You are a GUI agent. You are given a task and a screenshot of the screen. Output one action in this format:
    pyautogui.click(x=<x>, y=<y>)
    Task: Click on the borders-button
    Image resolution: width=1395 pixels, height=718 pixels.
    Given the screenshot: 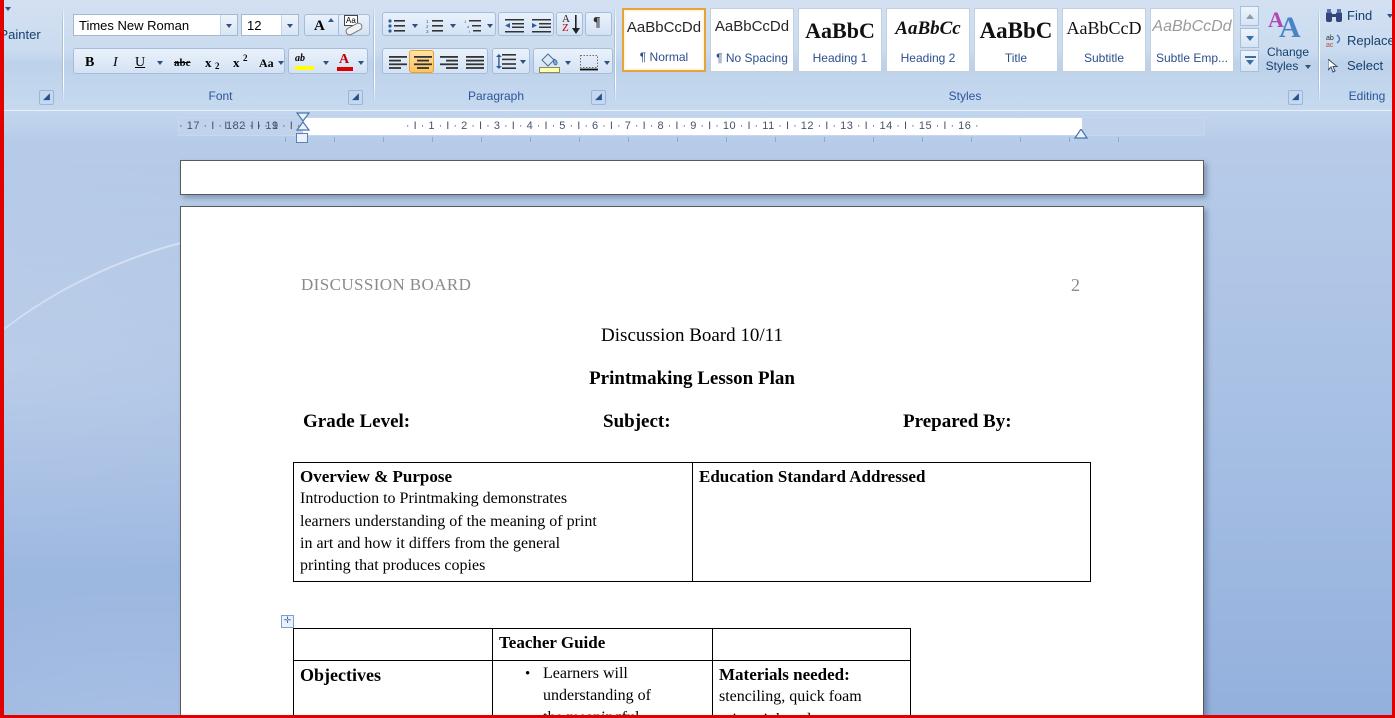 What is the action you would take?
    pyautogui.click(x=588, y=61)
    